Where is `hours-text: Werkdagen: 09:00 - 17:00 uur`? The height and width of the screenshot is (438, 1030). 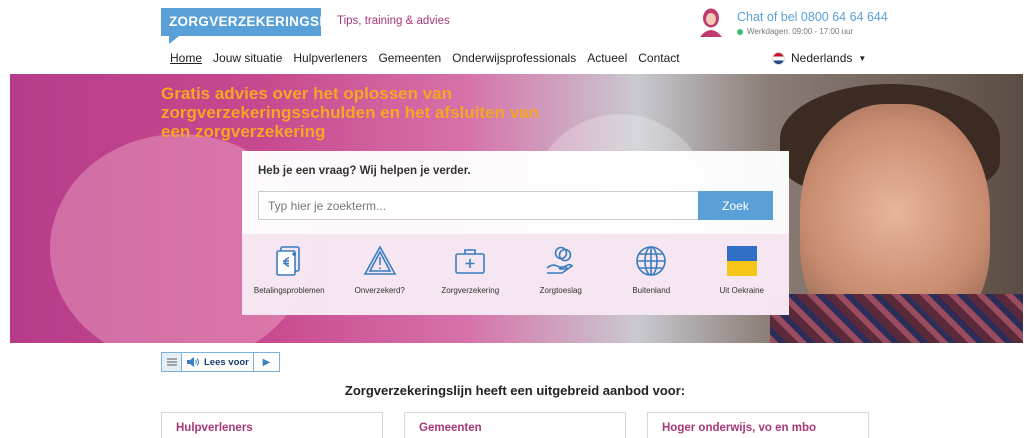 hours-text: Werkdagen: 09:00 - 17:00 uur is located at coordinates (800, 31).